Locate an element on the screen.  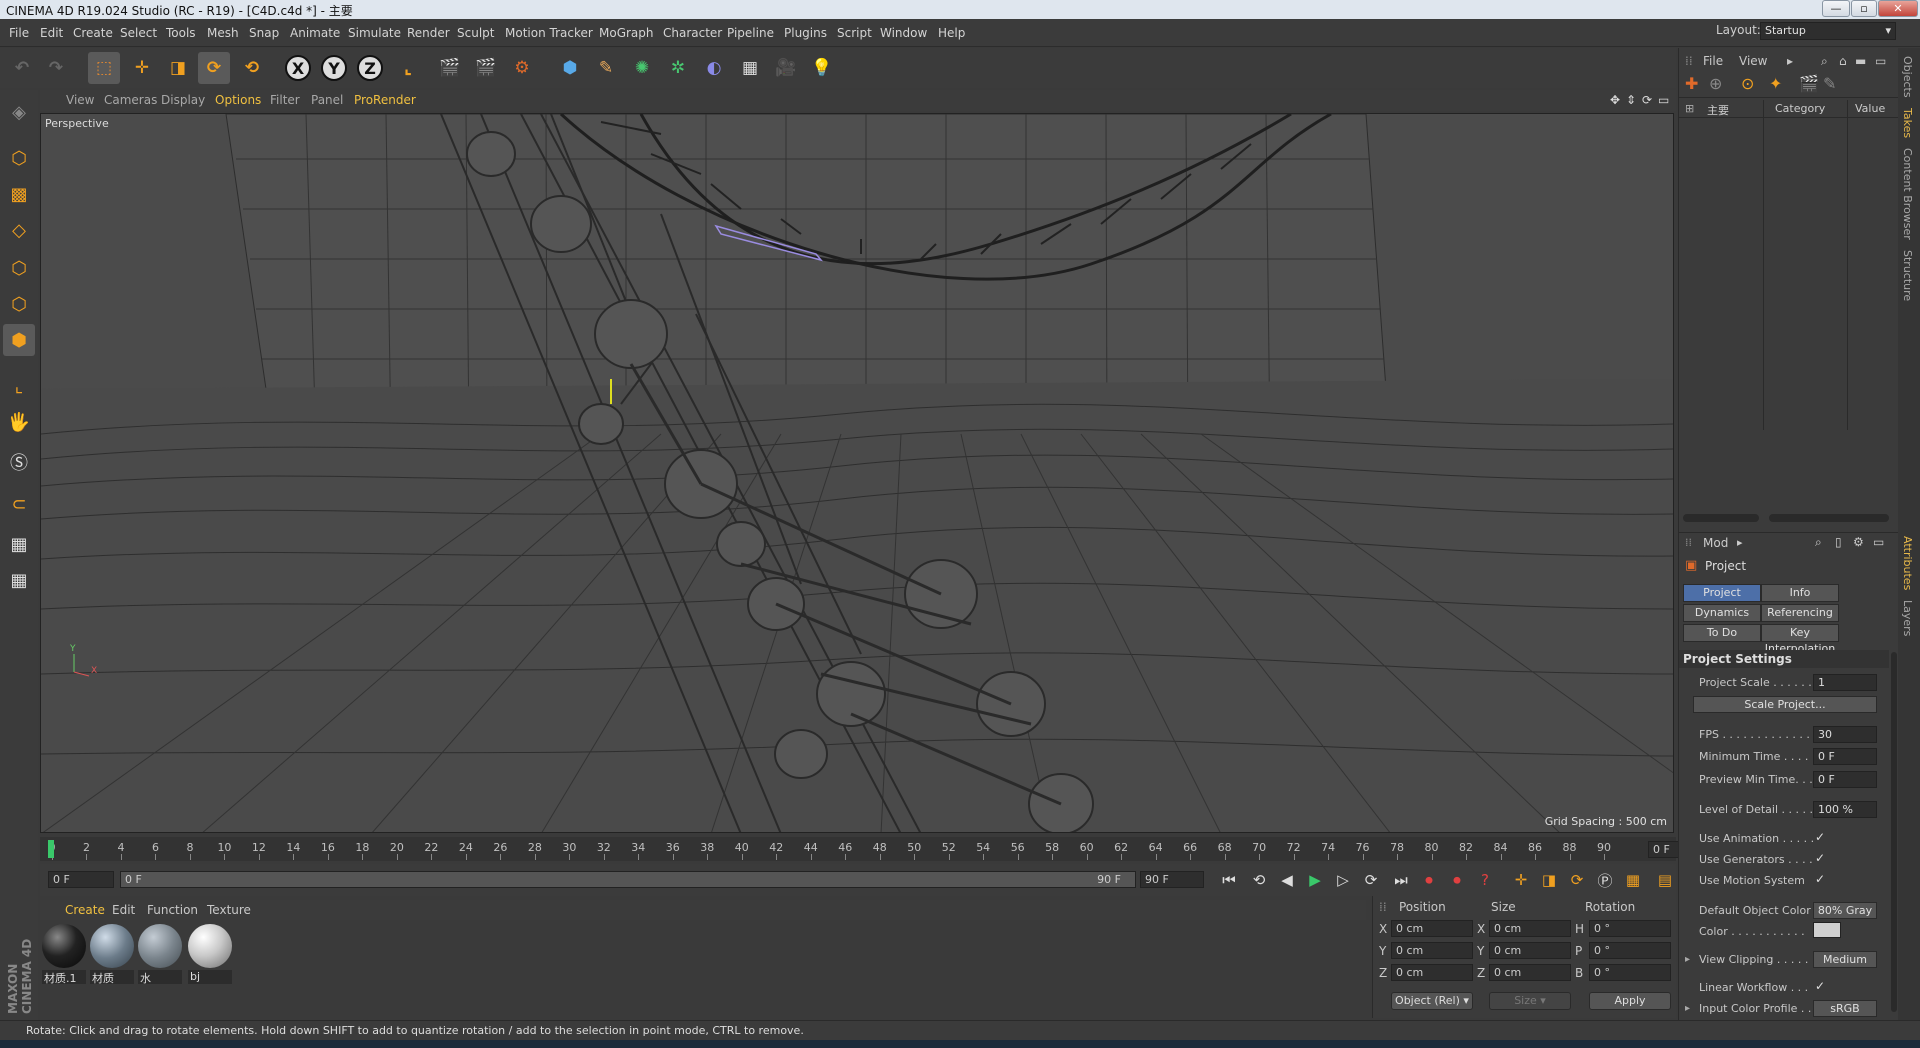
key-parameter-icon: Ⓟ is located at coordinates (1605, 880).